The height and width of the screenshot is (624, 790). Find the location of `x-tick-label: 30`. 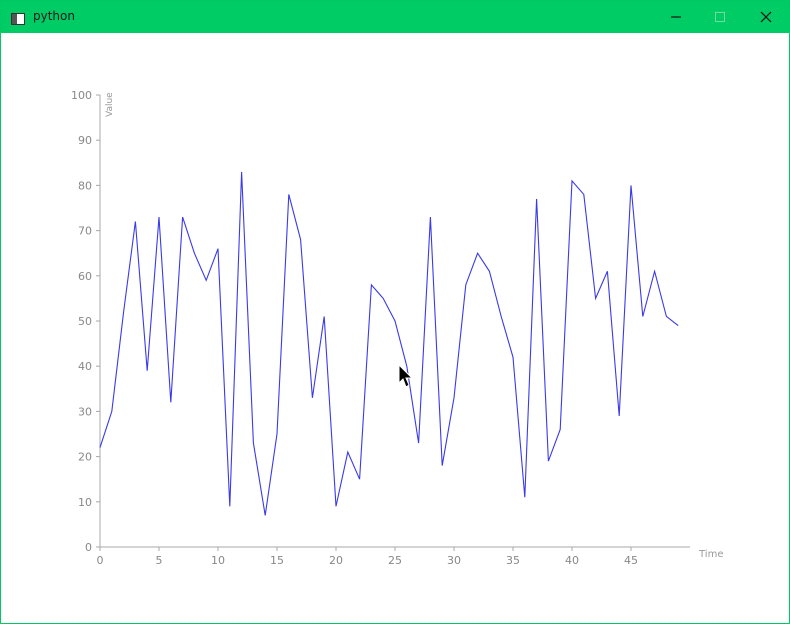

x-tick-label: 30 is located at coordinates (454, 560).